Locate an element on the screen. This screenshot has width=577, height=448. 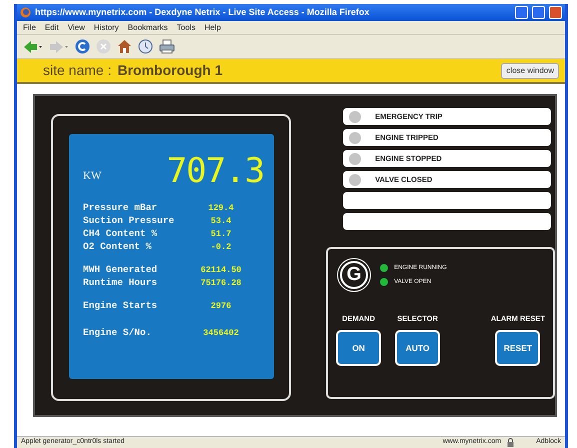
reading-value: 3456402 is located at coordinates (221, 333).